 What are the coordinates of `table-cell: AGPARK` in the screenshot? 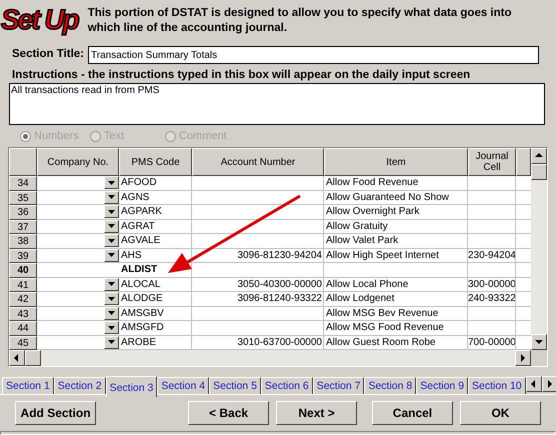 It's located at (155, 212).